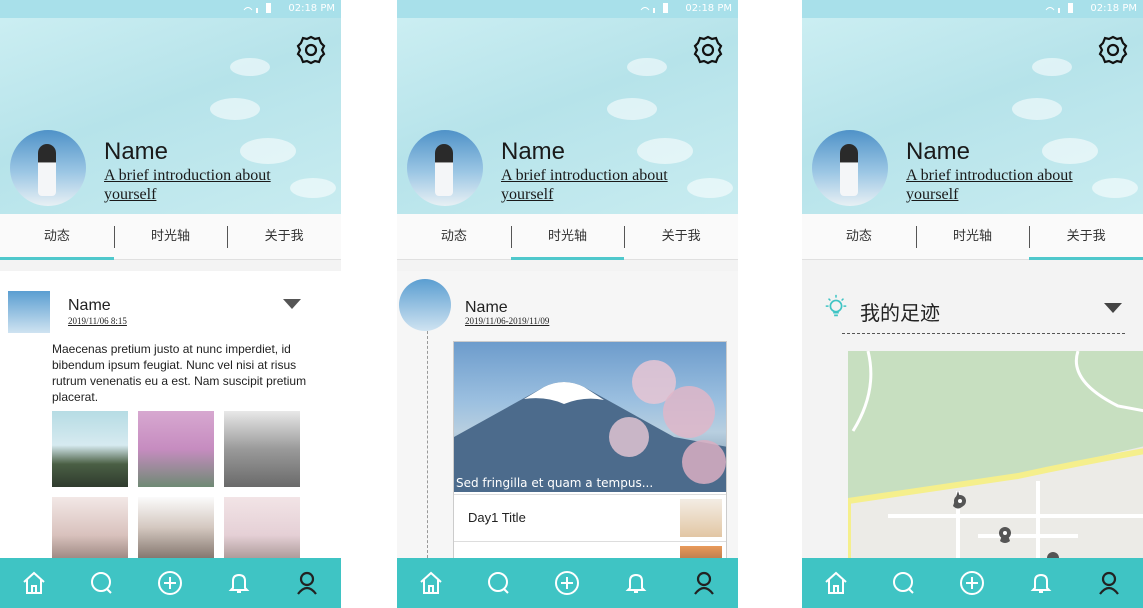 The width and height of the screenshot is (1143, 608). What do you see at coordinates (590, 549) in the screenshot?
I see `day2-row` at bounding box center [590, 549].